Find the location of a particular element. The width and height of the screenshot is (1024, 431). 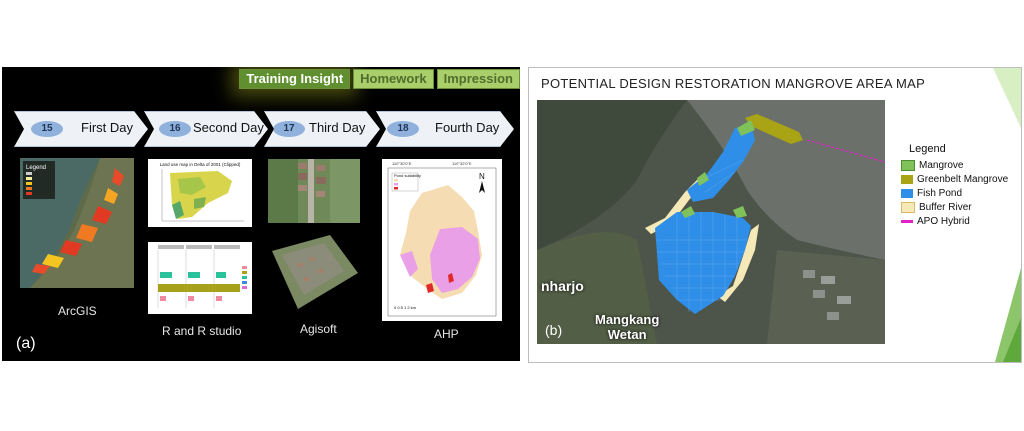

day-number: 16 is located at coordinates (175, 129).